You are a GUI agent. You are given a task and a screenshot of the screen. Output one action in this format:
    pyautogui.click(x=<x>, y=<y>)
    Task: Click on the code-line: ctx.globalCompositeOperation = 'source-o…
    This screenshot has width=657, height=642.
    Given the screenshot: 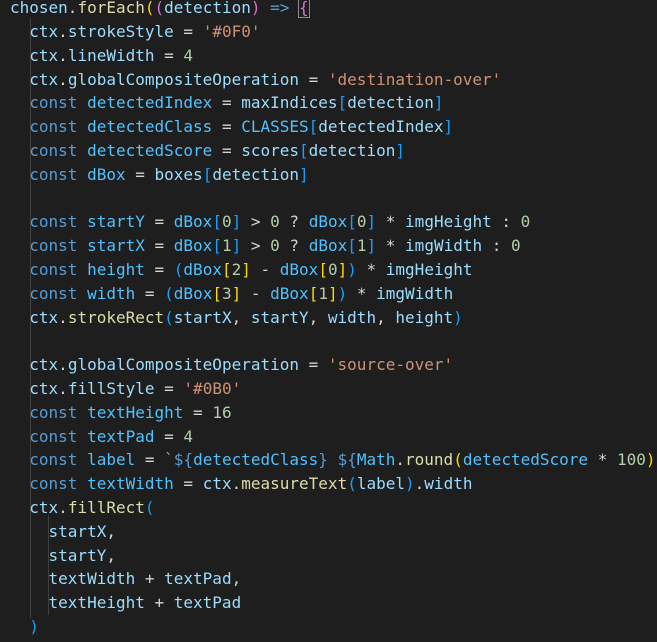 What is the action you would take?
    pyautogui.click(x=231, y=365)
    